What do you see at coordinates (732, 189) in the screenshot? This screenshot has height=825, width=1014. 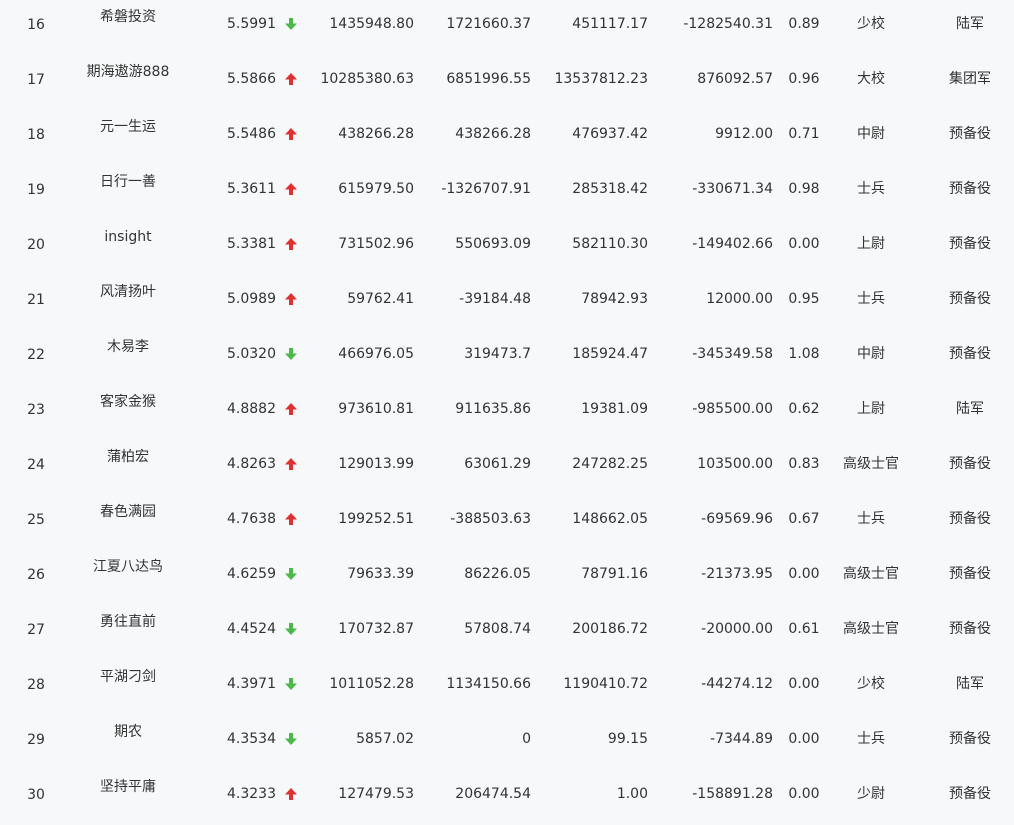 I see `value-col-4: -330671.34` at bounding box center [732, 189].